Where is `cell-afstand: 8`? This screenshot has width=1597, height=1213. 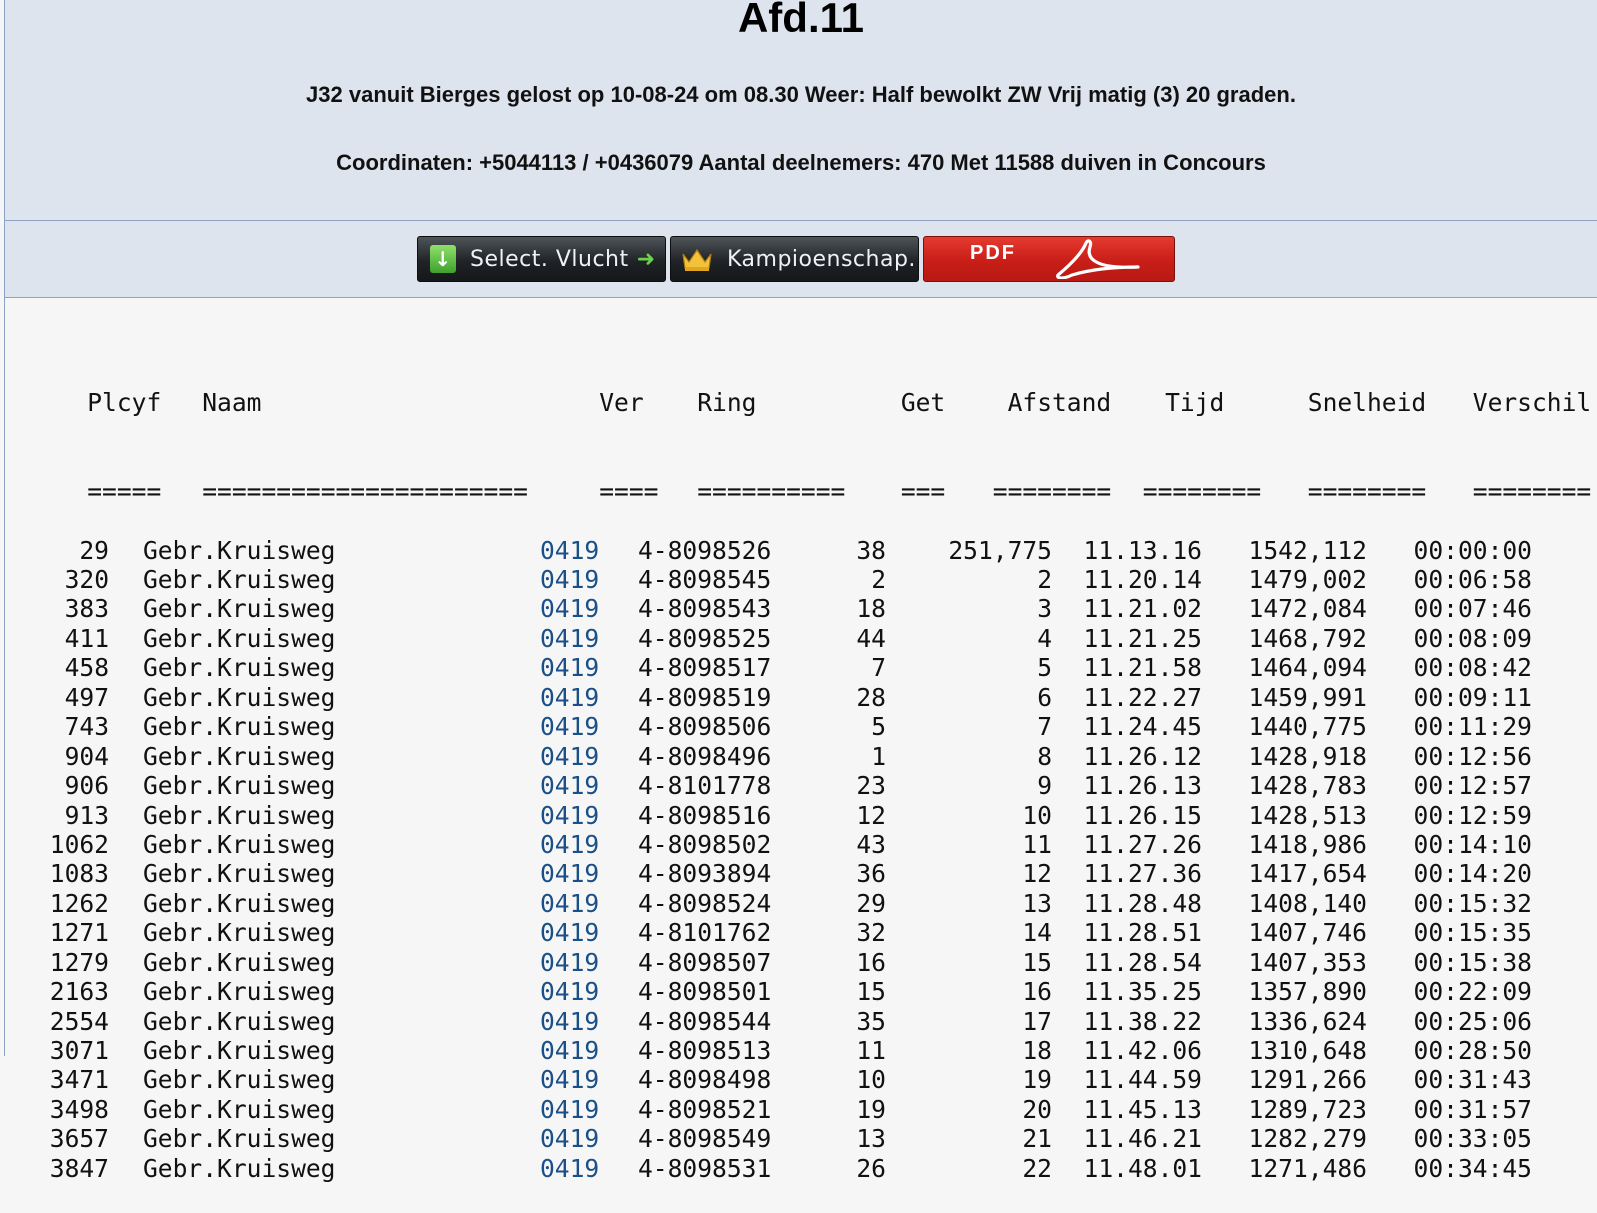 cell-afstand: 8 is located at coordinates (1044, 756).